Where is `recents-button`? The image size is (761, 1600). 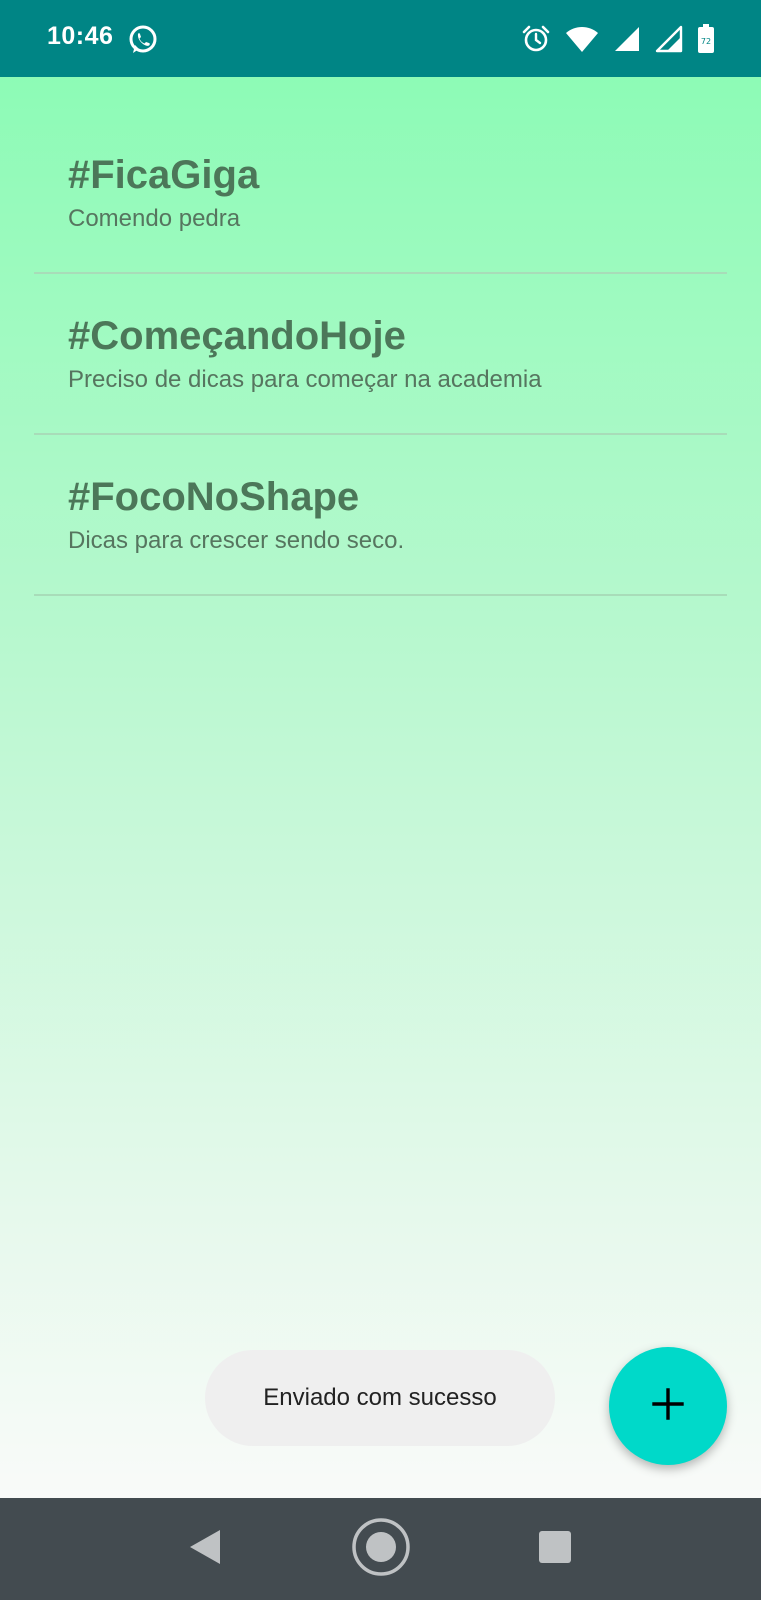
recents-button is located at coordinates (555, 1549).